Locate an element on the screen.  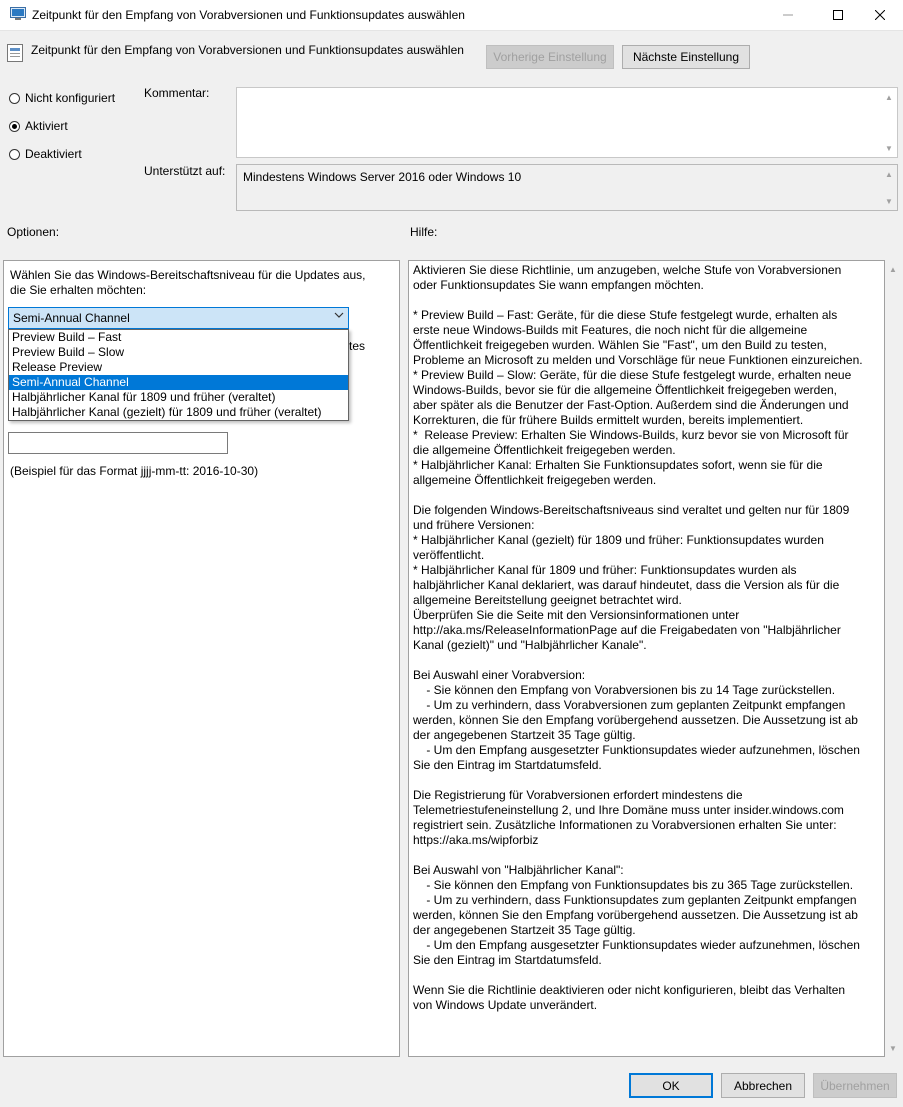
supported-label: Unterstützt auf: is located at coordinates (185, 171).